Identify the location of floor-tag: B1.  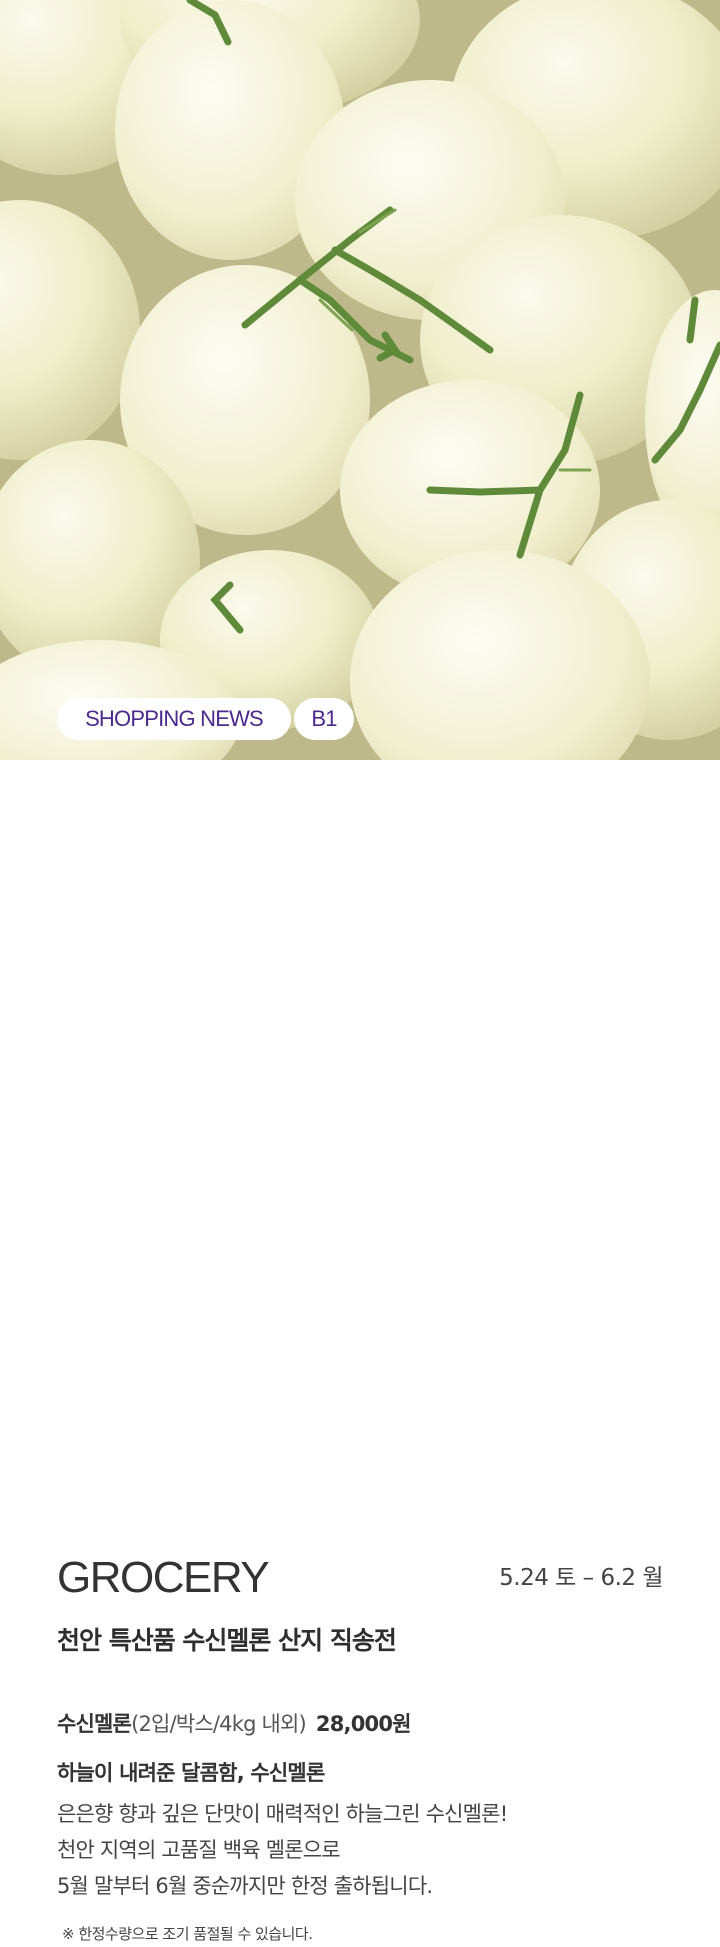
(324, 719).